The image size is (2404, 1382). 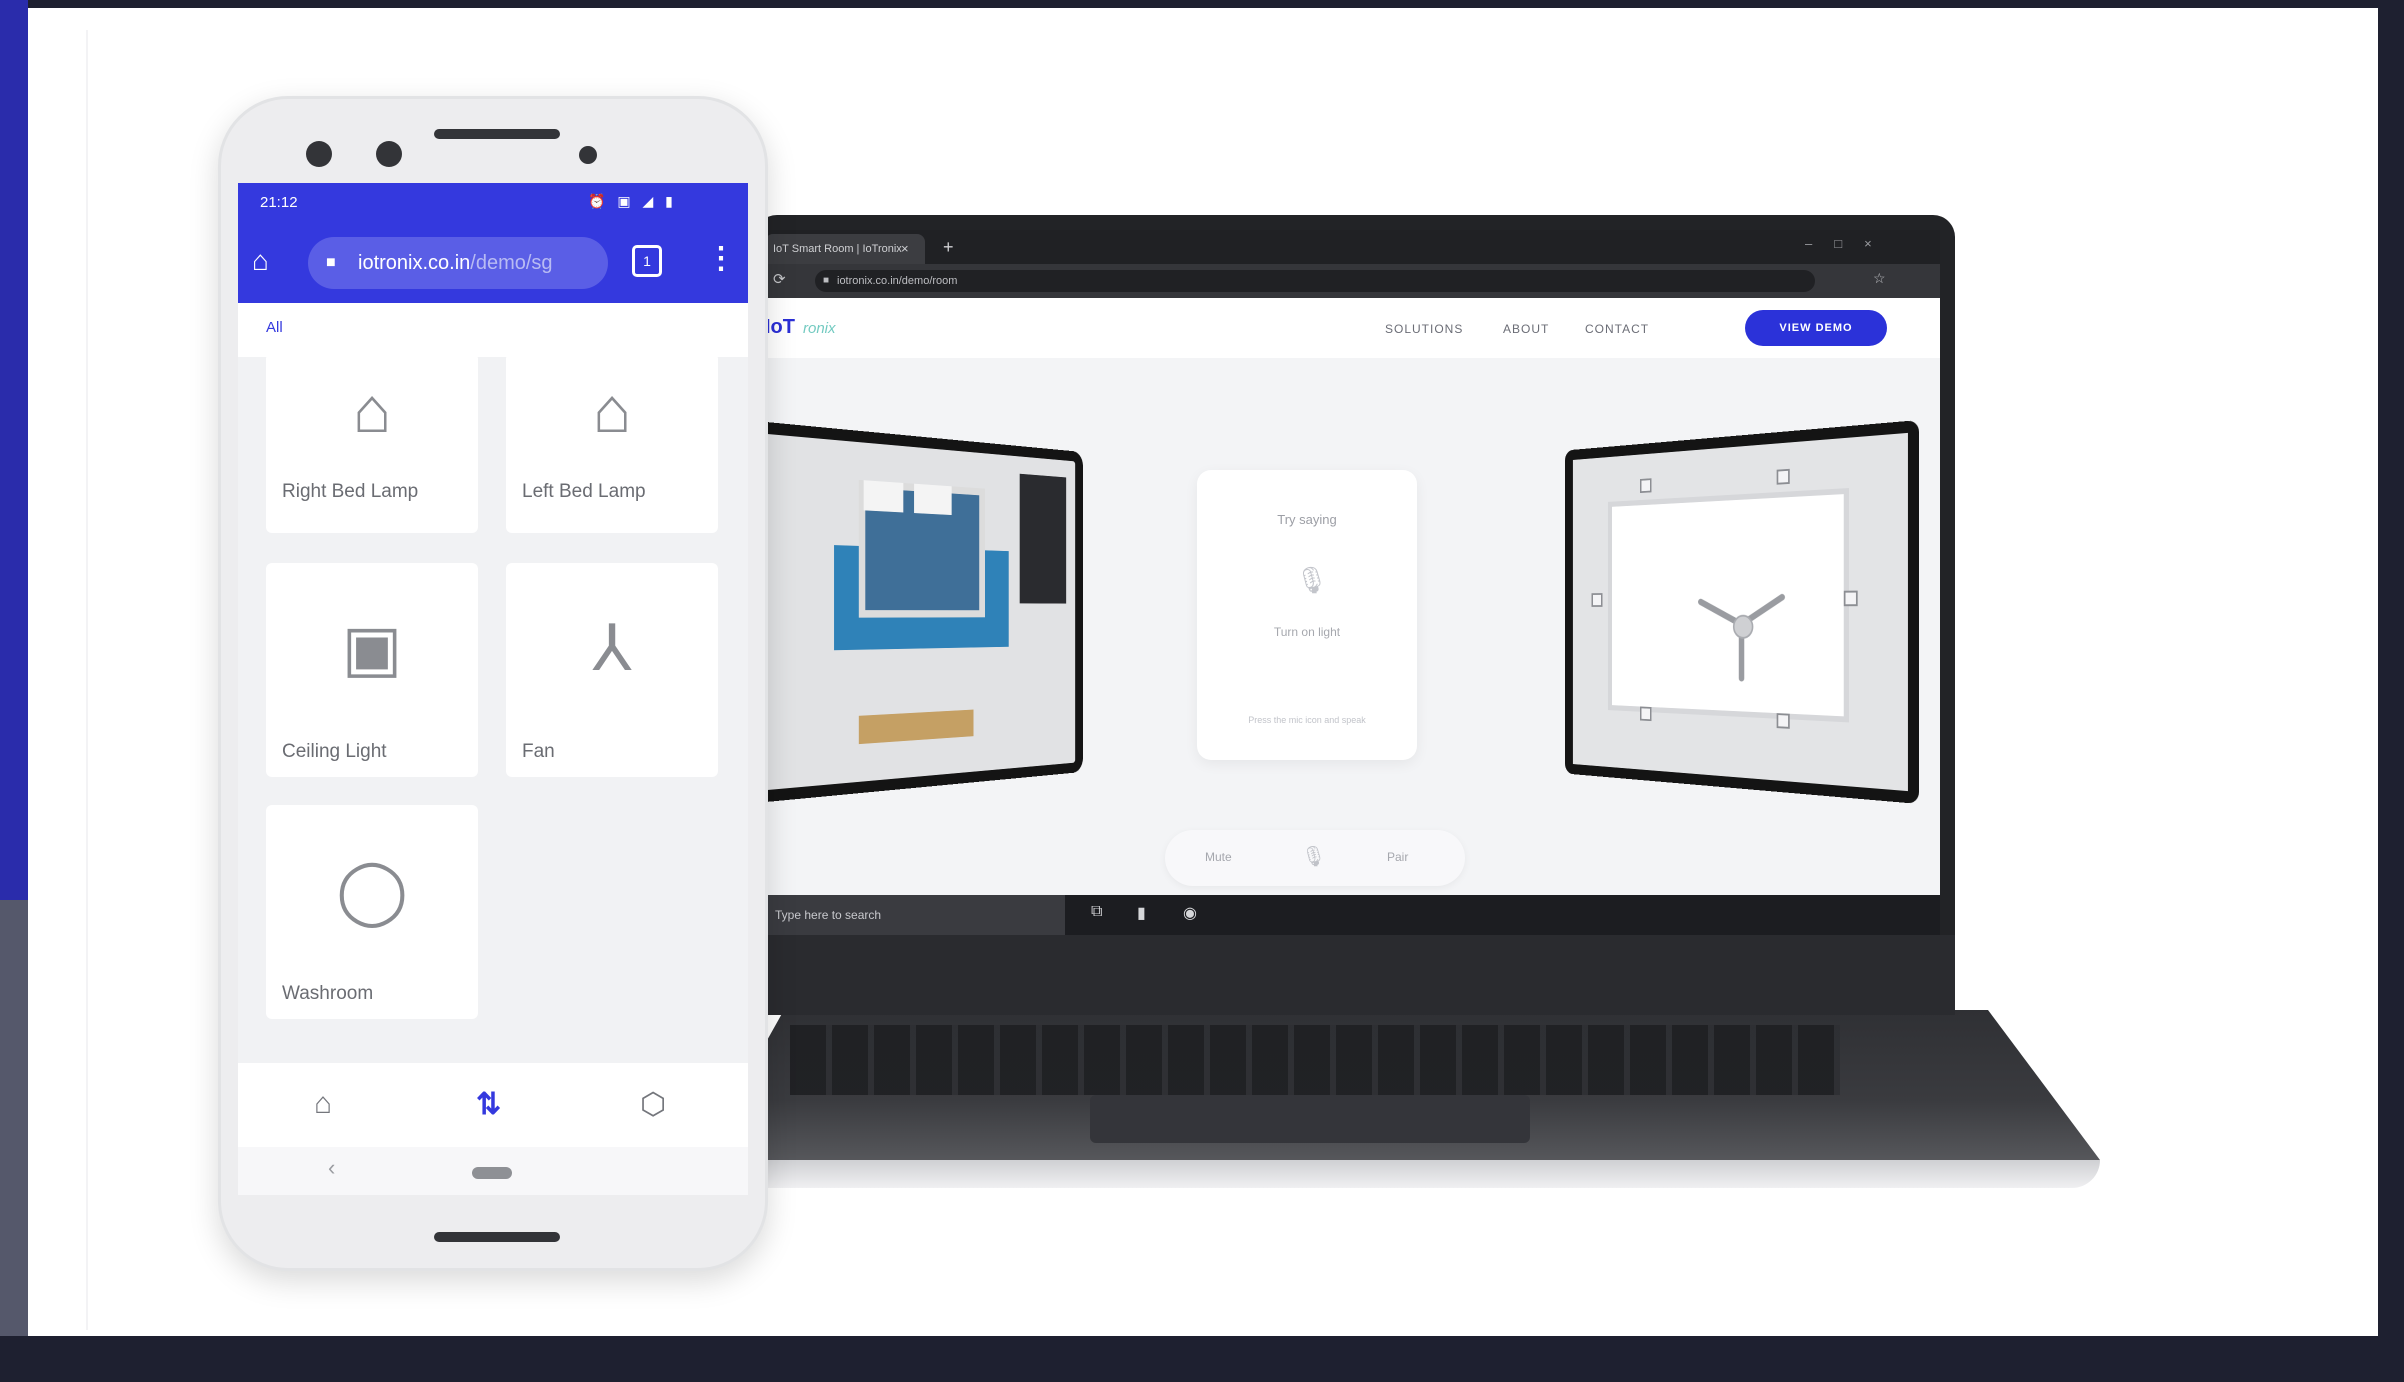 I want to click on laptop-trackpad, so click(x=1310, y=1119).